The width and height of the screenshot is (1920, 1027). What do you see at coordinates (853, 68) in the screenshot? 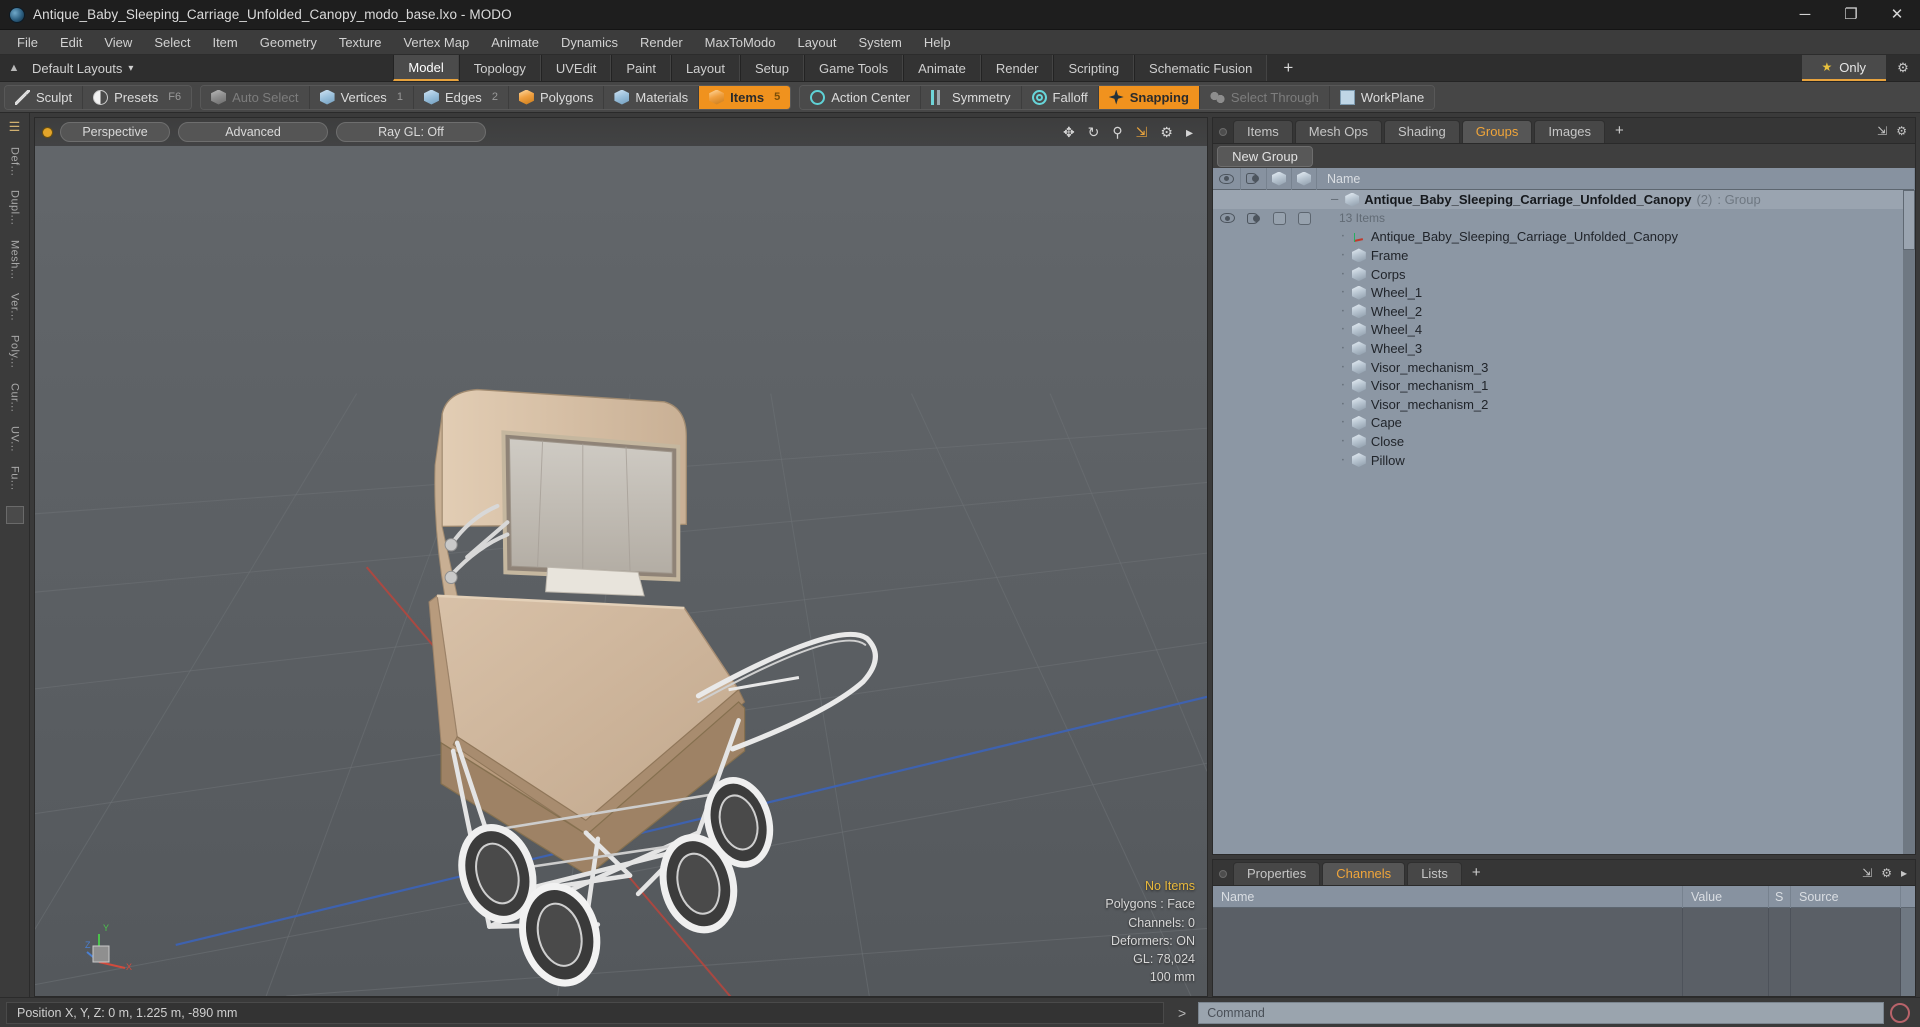
I see `layout-tab-game-tools: Game Tools` at bounding box center [853, 68].